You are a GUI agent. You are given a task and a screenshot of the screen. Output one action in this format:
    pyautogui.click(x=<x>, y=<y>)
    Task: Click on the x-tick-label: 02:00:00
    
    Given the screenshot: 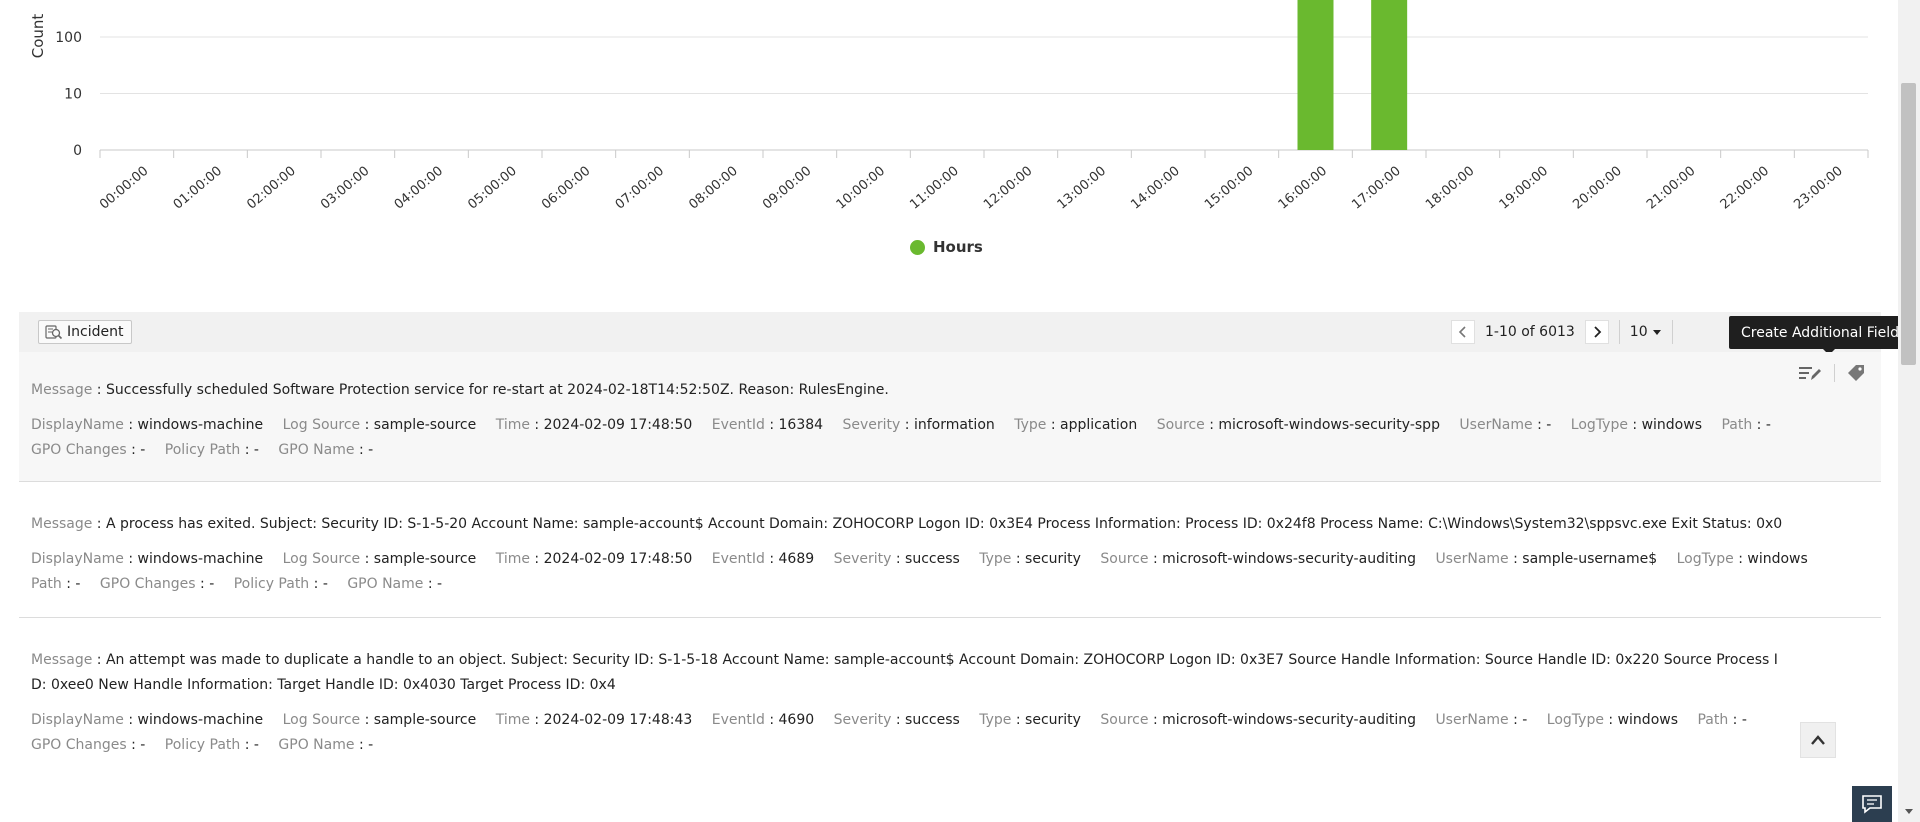 What is the action you would take?
    pyautogui.click(x=271, y=188)
    